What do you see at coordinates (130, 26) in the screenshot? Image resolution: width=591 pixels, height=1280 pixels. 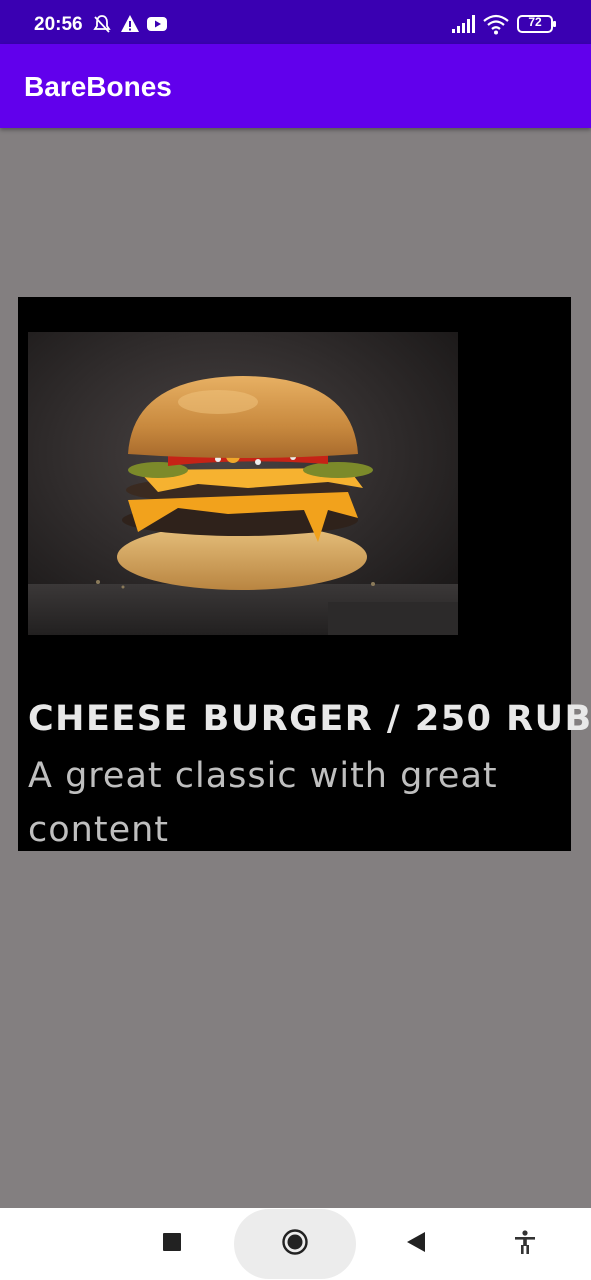 I see `warning-icon` at bounding box center [130, 26].